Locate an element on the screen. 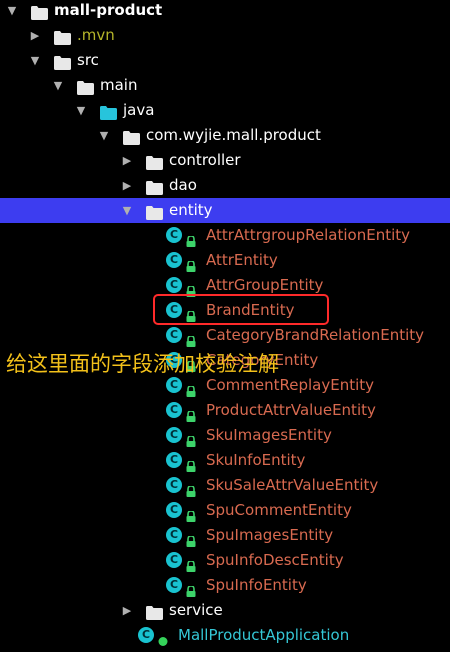 The height and width of the screenshot is (652, 450). tree-item-label: mall-product is located at coordinates (108, 10).